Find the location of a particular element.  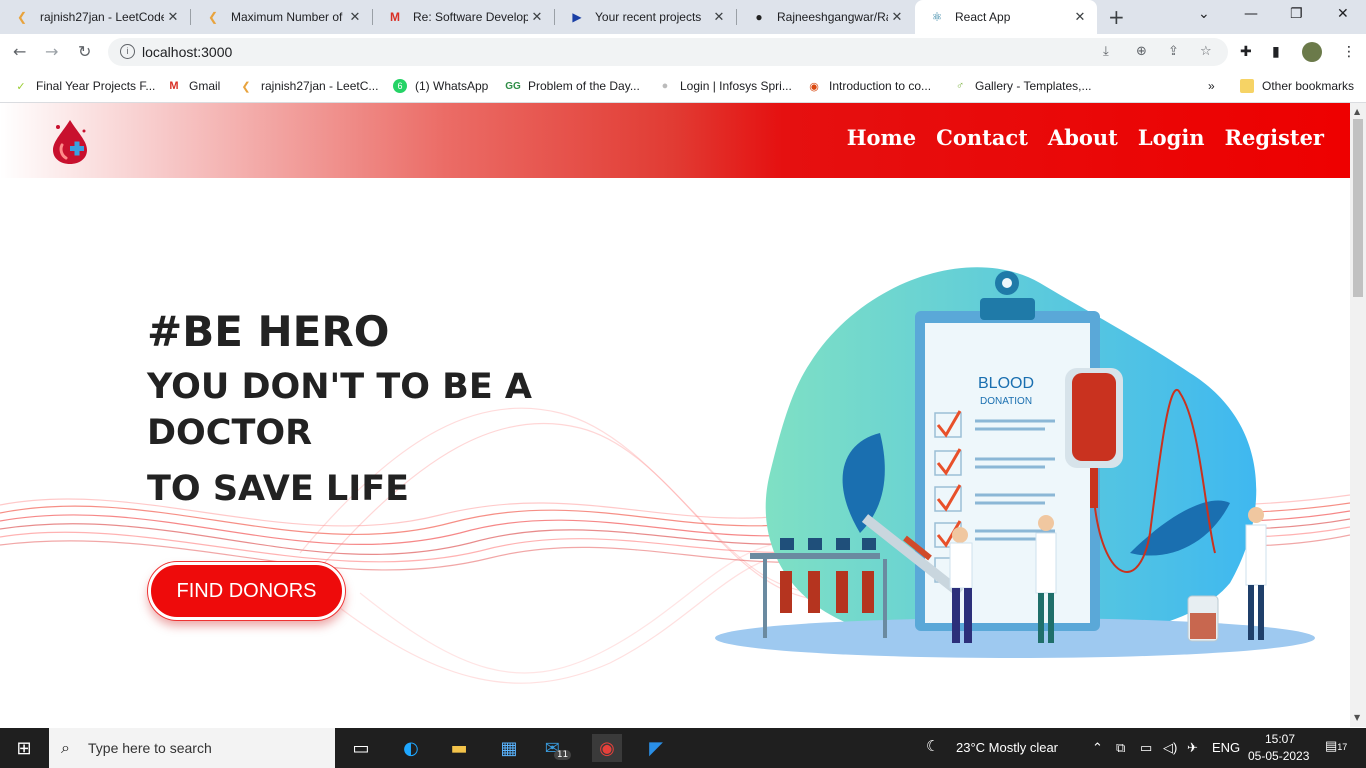

react-icon: ⚛ is located at coordinates (937, 17).